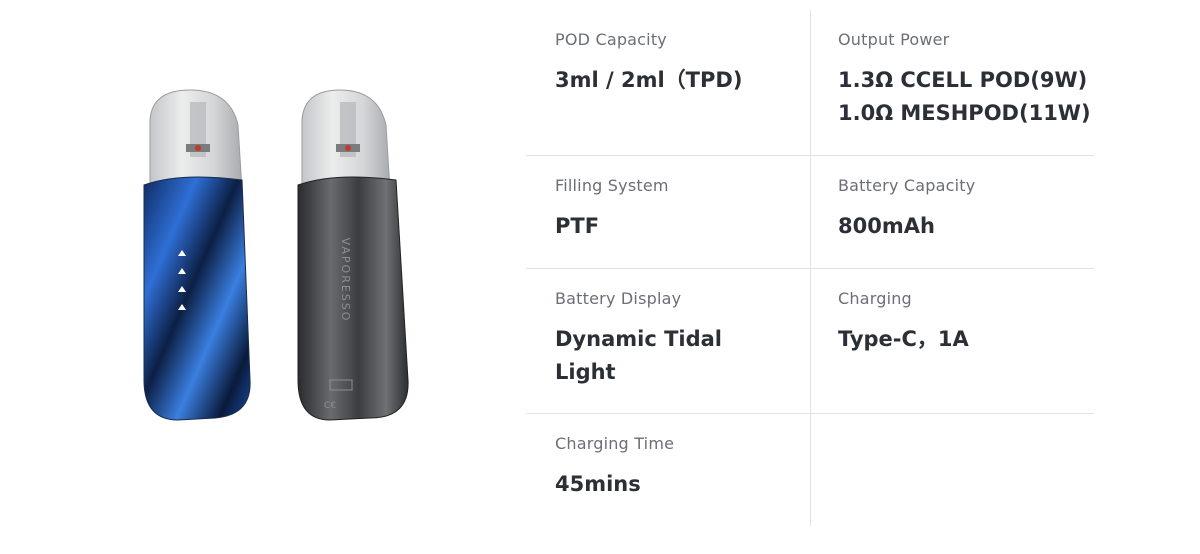 This screenshot has height=554, width=1200. I want to click on grey-device: VAPORESSO C€, so click(353, 255).